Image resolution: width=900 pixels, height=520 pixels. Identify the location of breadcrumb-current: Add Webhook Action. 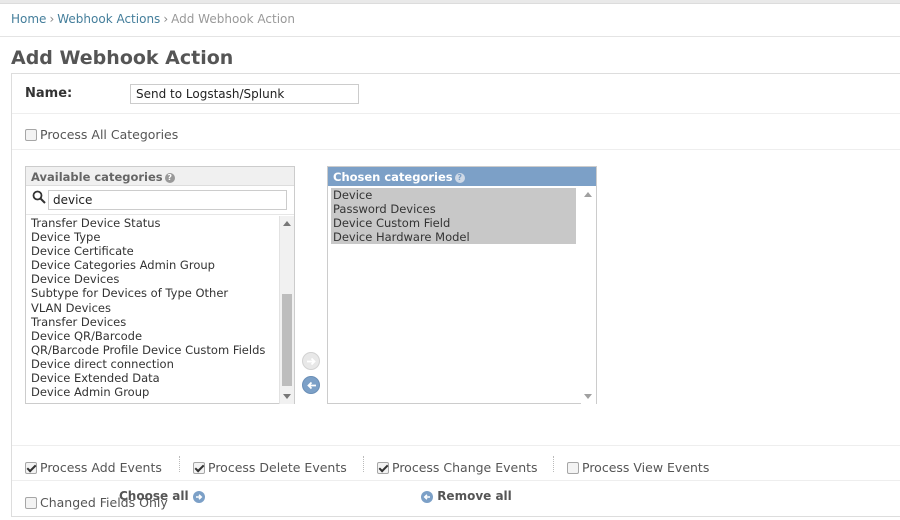
(233, 19).